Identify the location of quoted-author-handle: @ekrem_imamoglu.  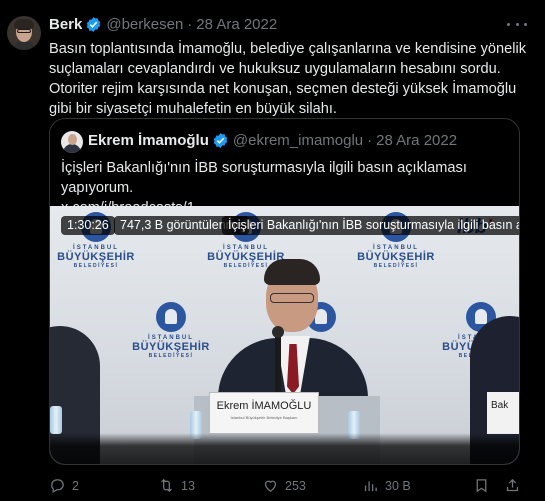
(298, 140).